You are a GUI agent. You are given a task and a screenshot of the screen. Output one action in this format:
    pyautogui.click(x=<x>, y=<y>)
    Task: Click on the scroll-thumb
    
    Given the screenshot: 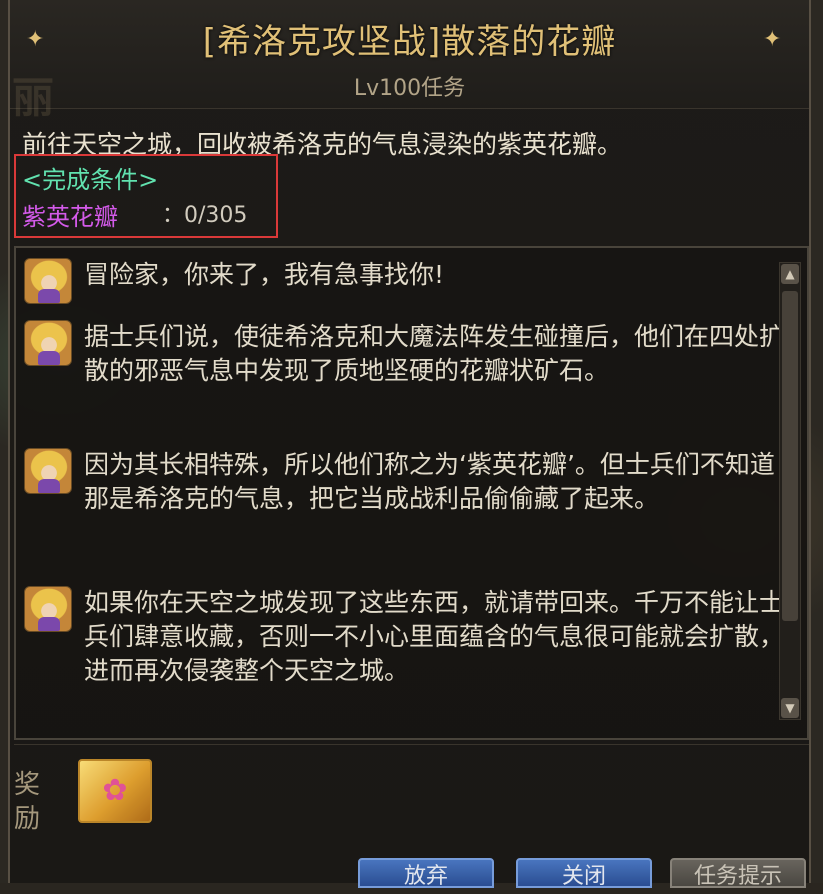 What is the action you would take?
    pyautogui.click(x=790, y=456)
    